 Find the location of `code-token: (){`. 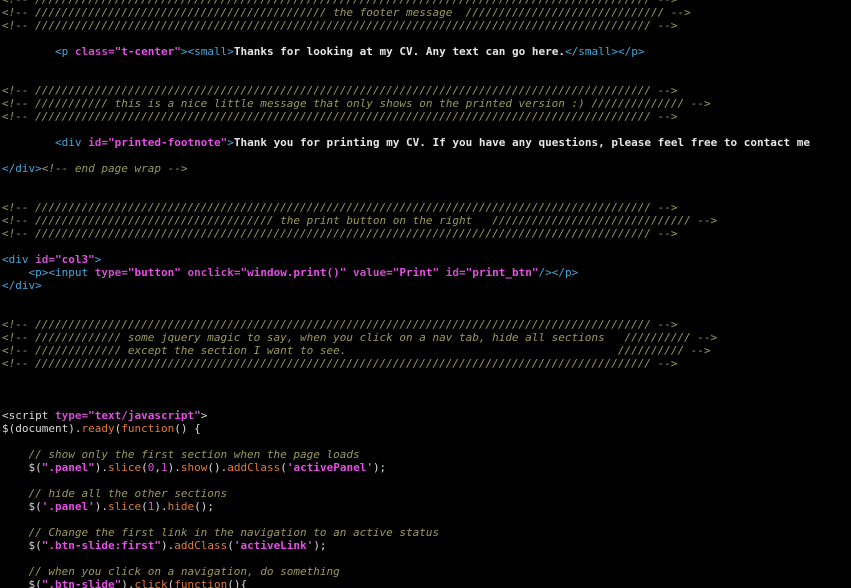

code-token: (){ is located at coordinates (237, 583).